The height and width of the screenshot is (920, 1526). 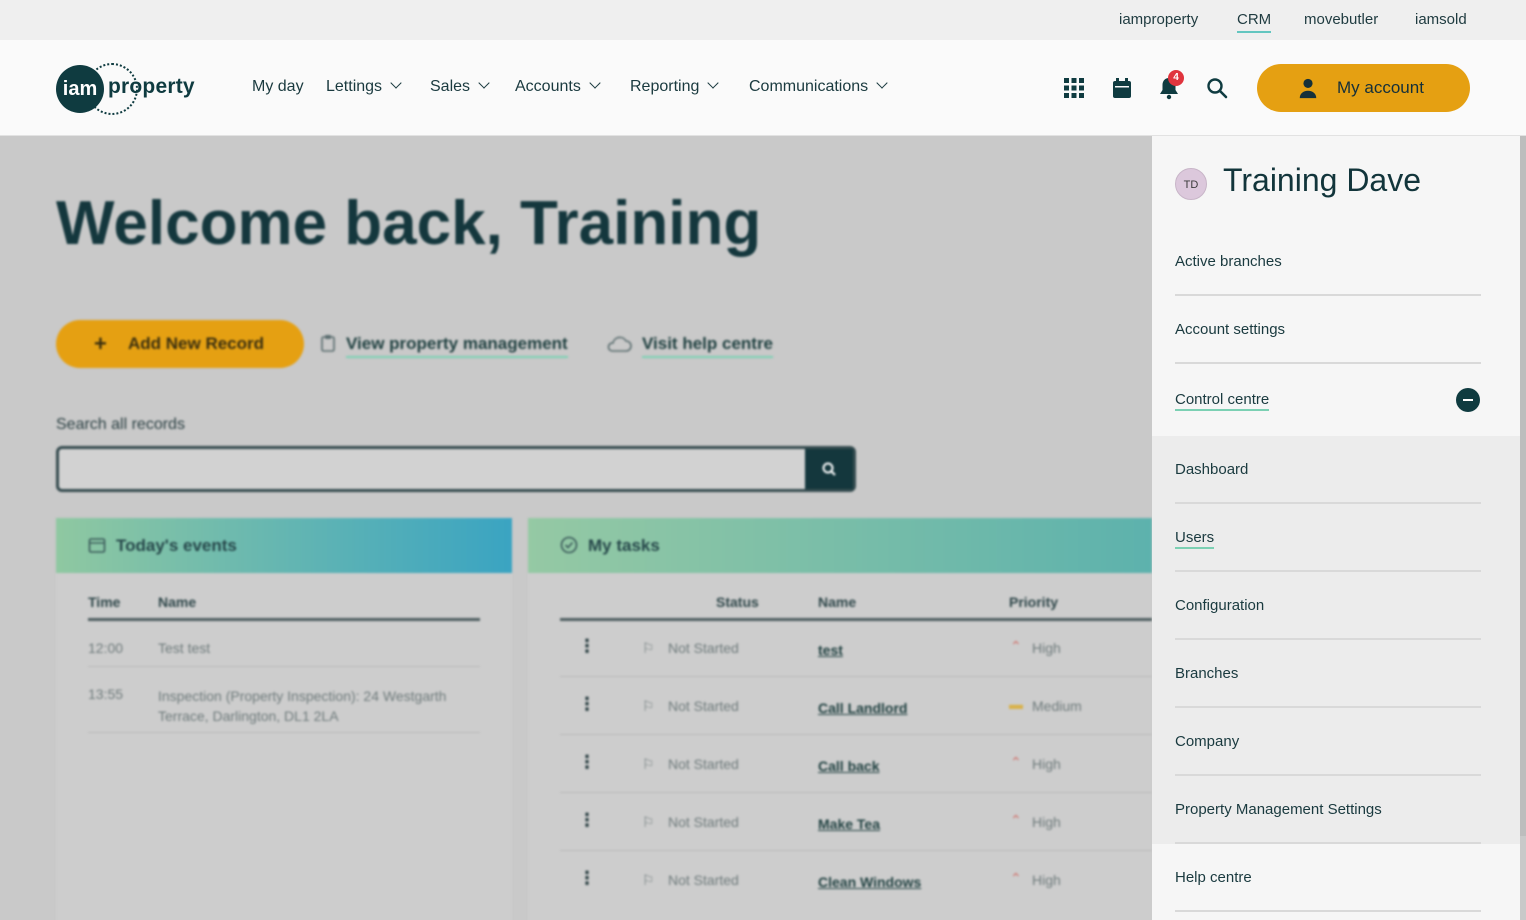 What do you see at coordinates (328, 343) in the screenshot?
I see `clipboard-icon` at bounding box center [328, 343].